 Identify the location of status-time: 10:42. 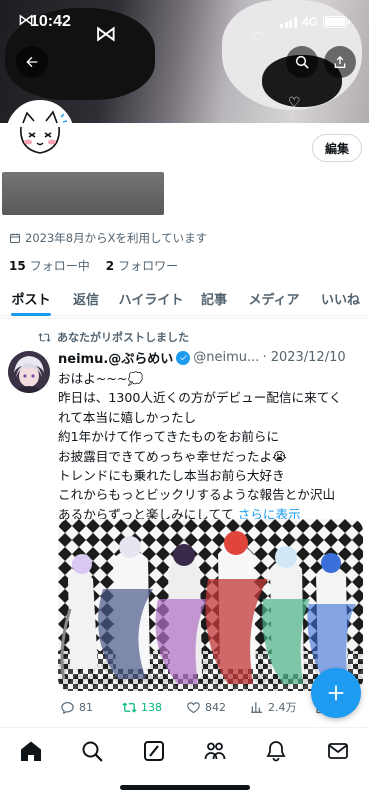
(50, 21).